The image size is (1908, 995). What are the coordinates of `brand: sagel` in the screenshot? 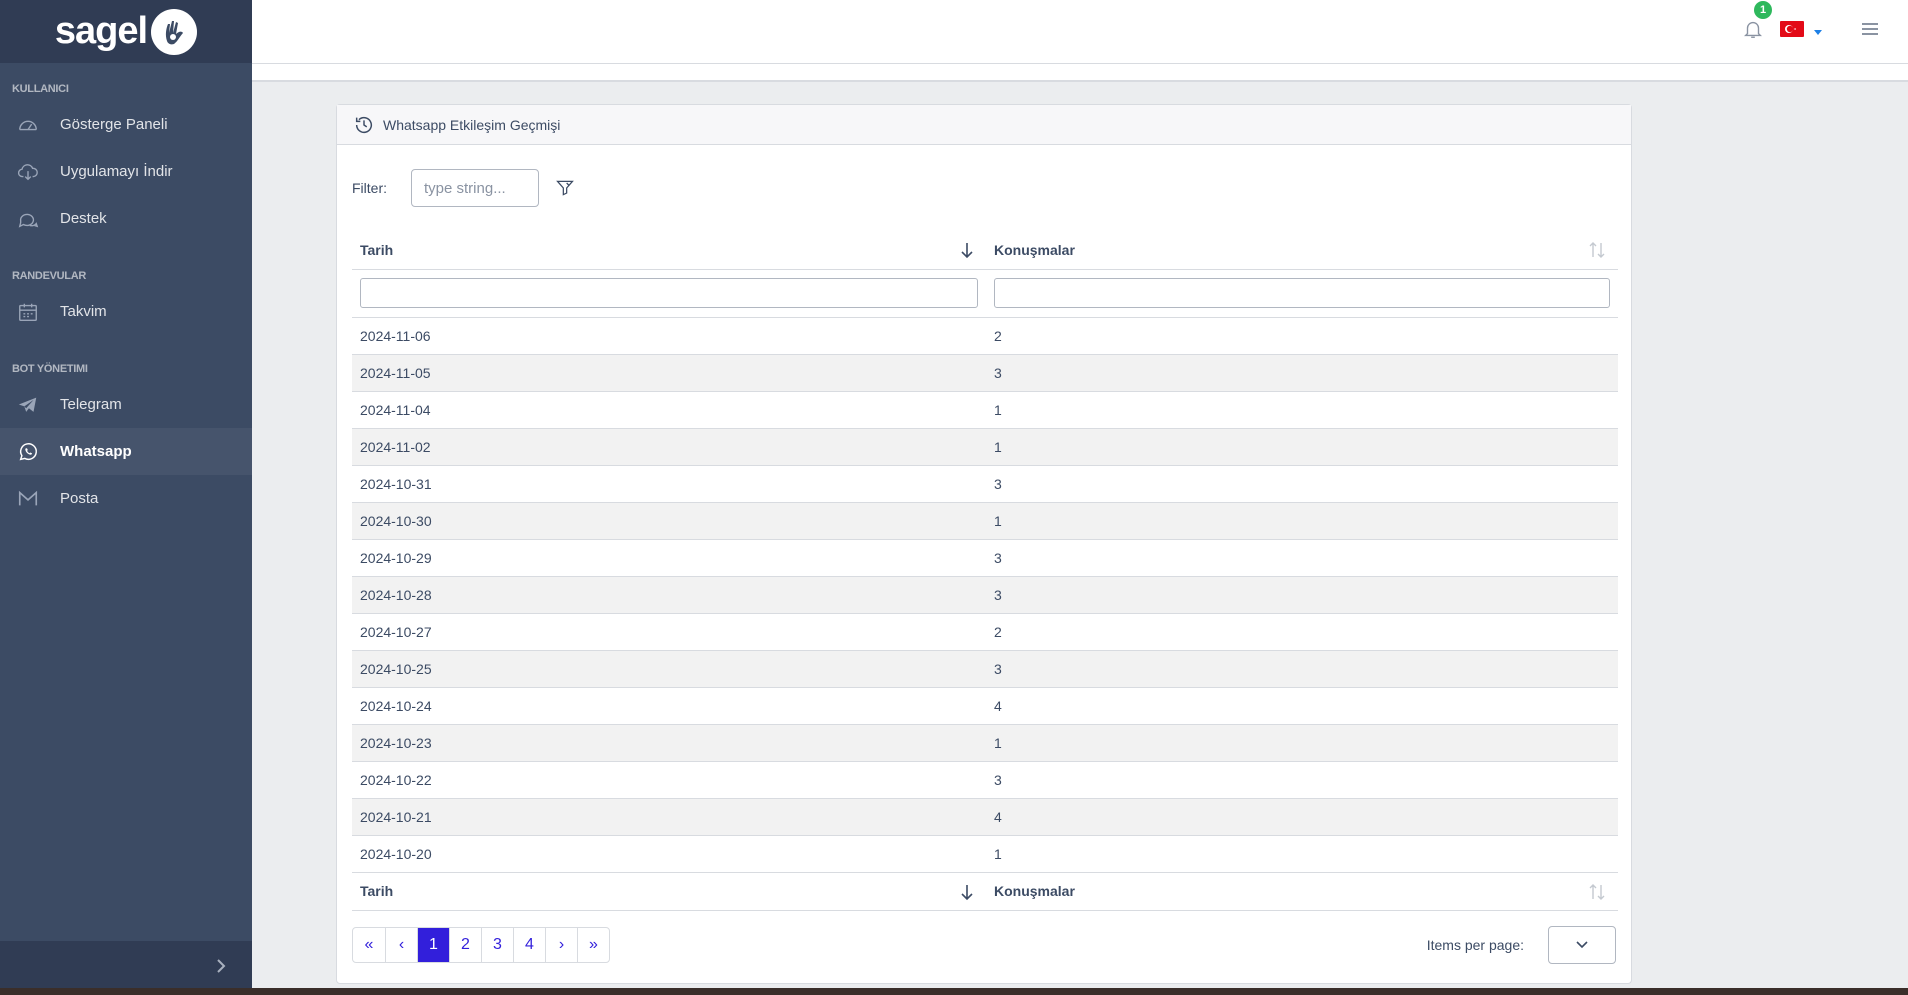 It's located at (126, 31).